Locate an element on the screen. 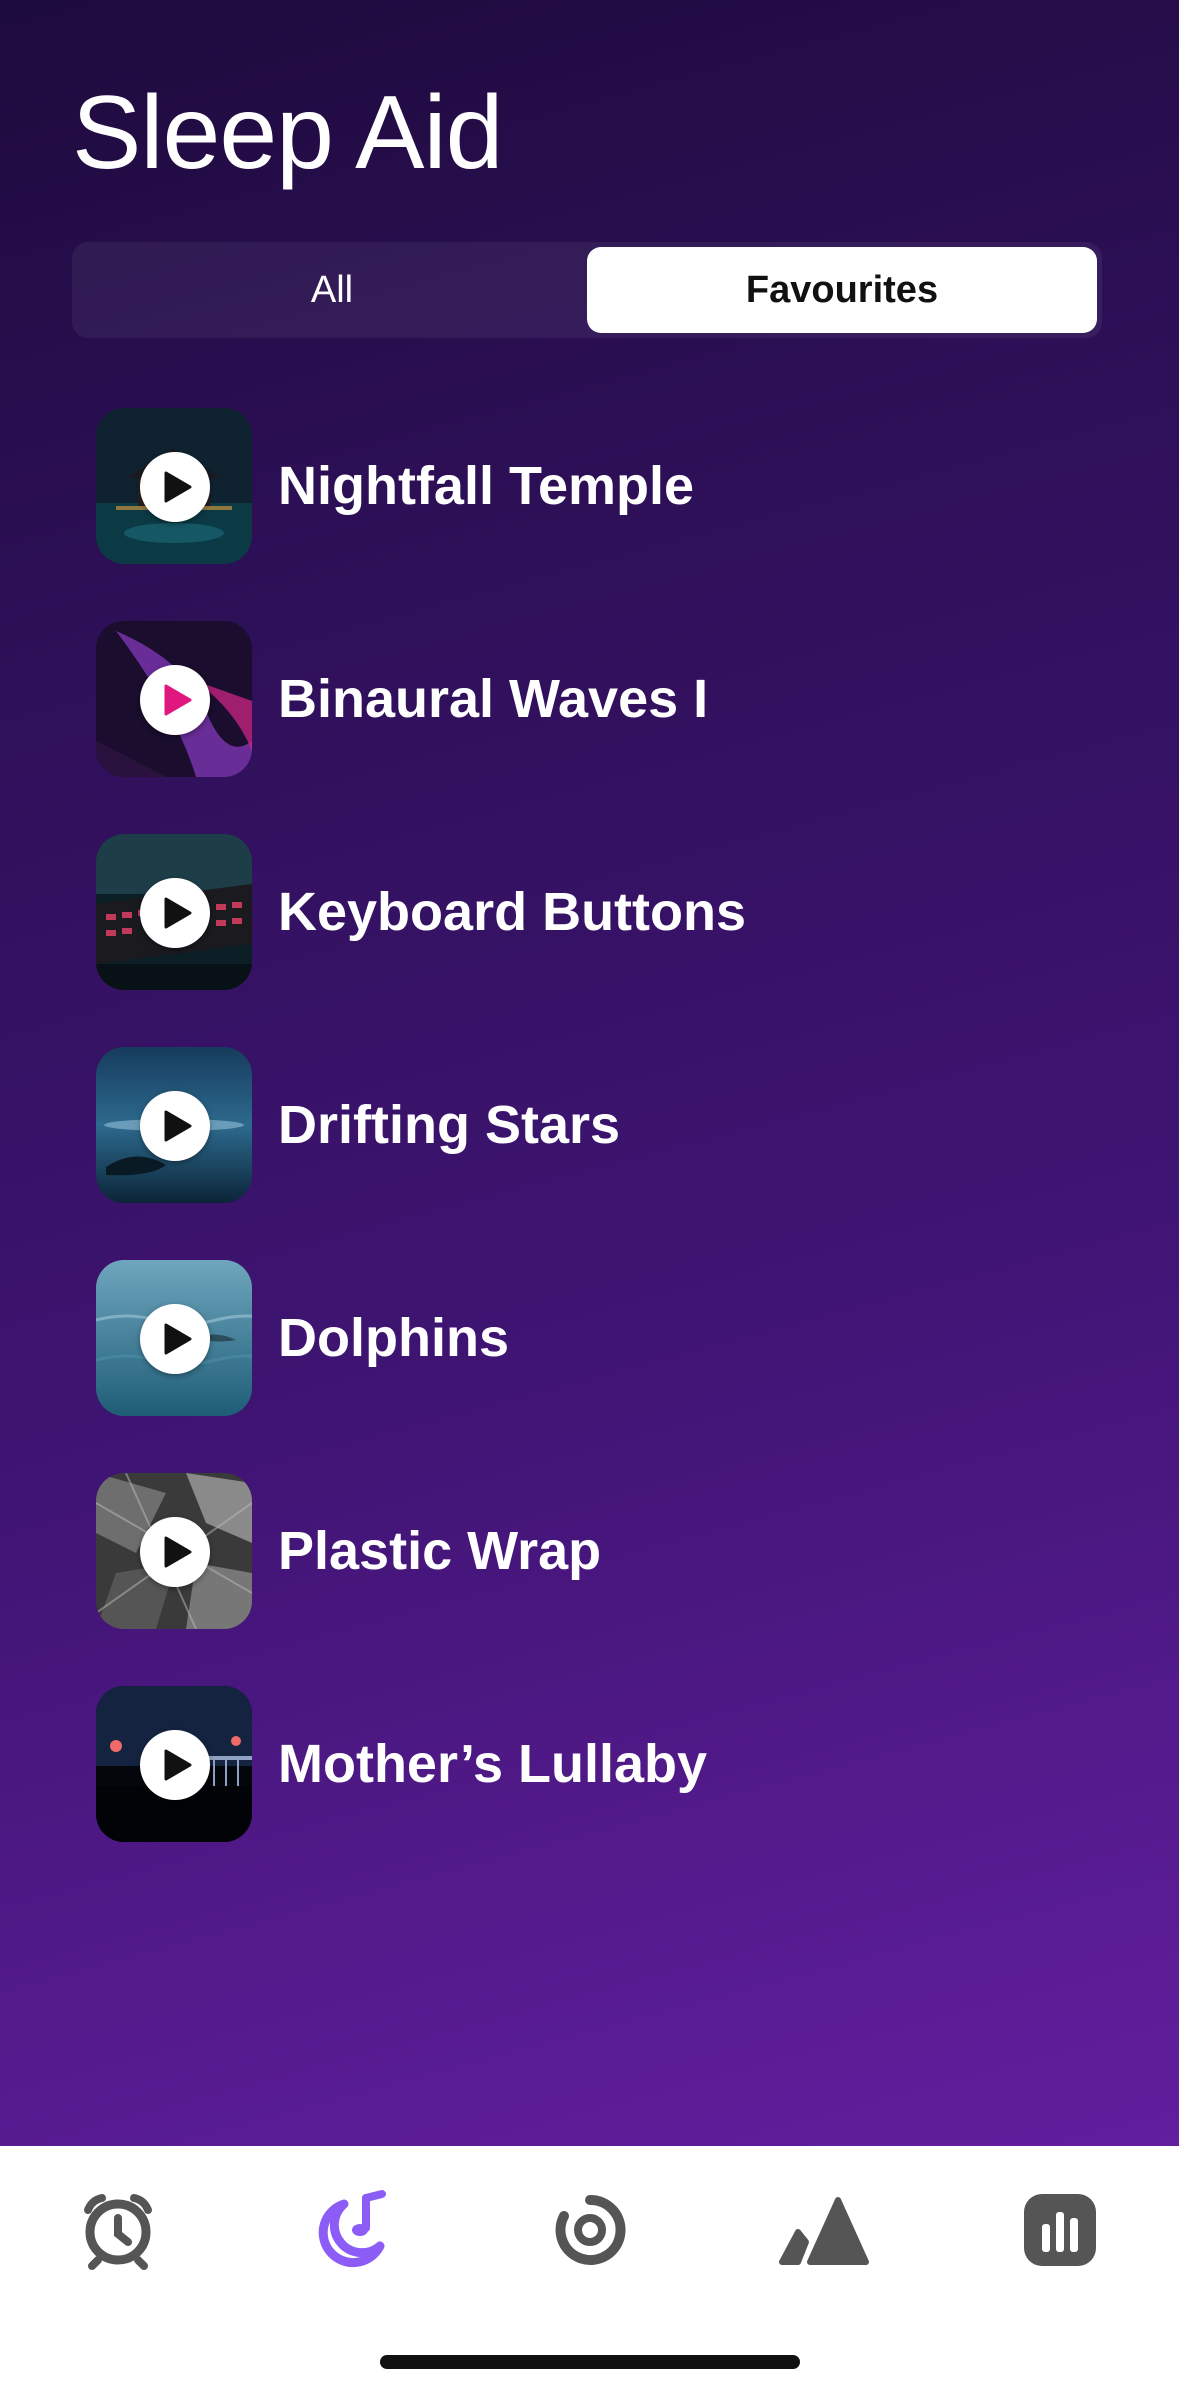  sound-item-drifting-stars: Drifting Stars is located at coordinates (596, 1125).